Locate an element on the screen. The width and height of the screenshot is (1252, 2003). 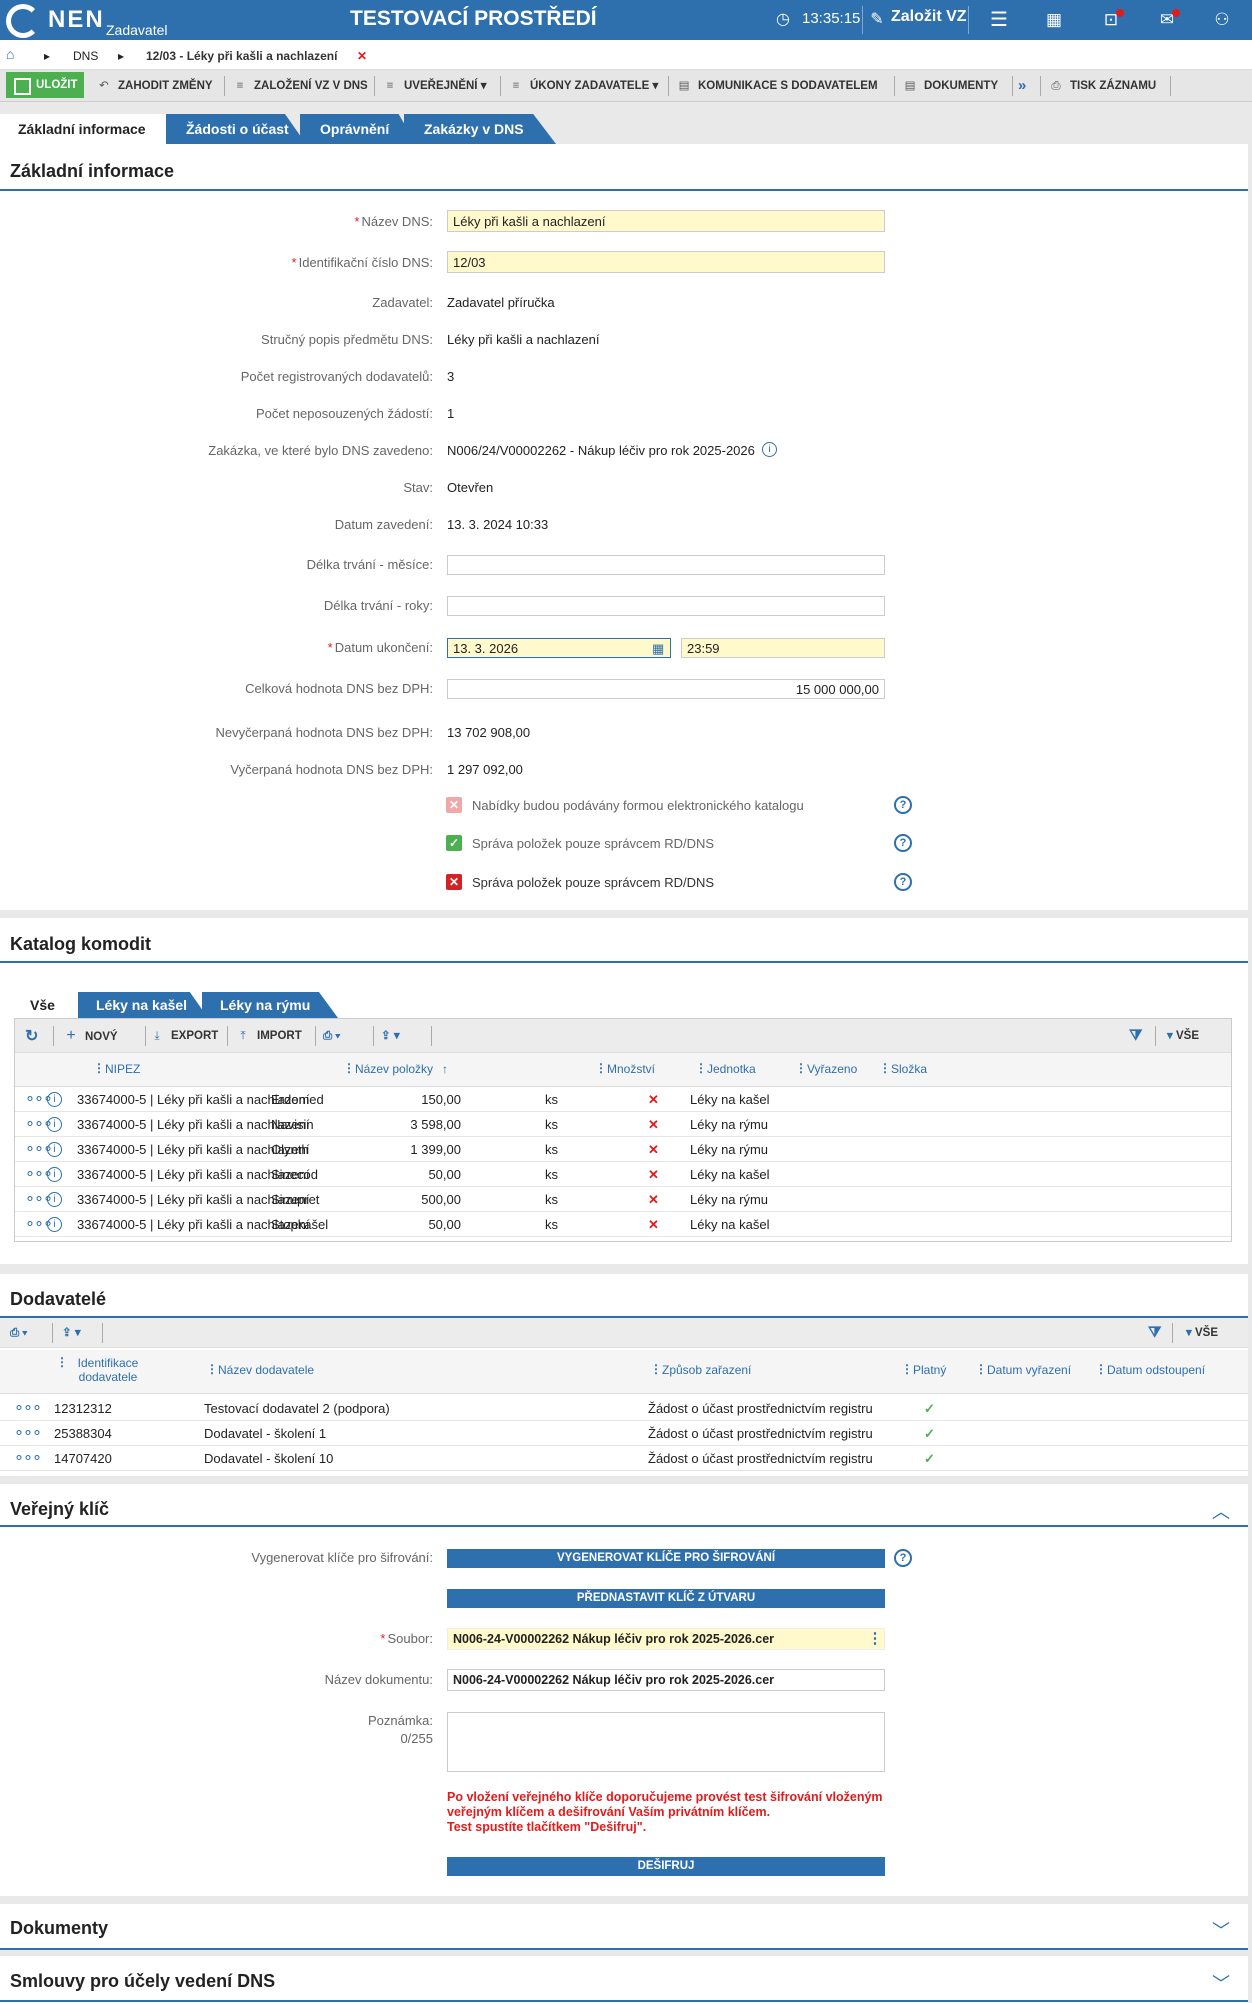
decrypt-button: DEŠIFRUJ is located at coordinates (666, 1866).